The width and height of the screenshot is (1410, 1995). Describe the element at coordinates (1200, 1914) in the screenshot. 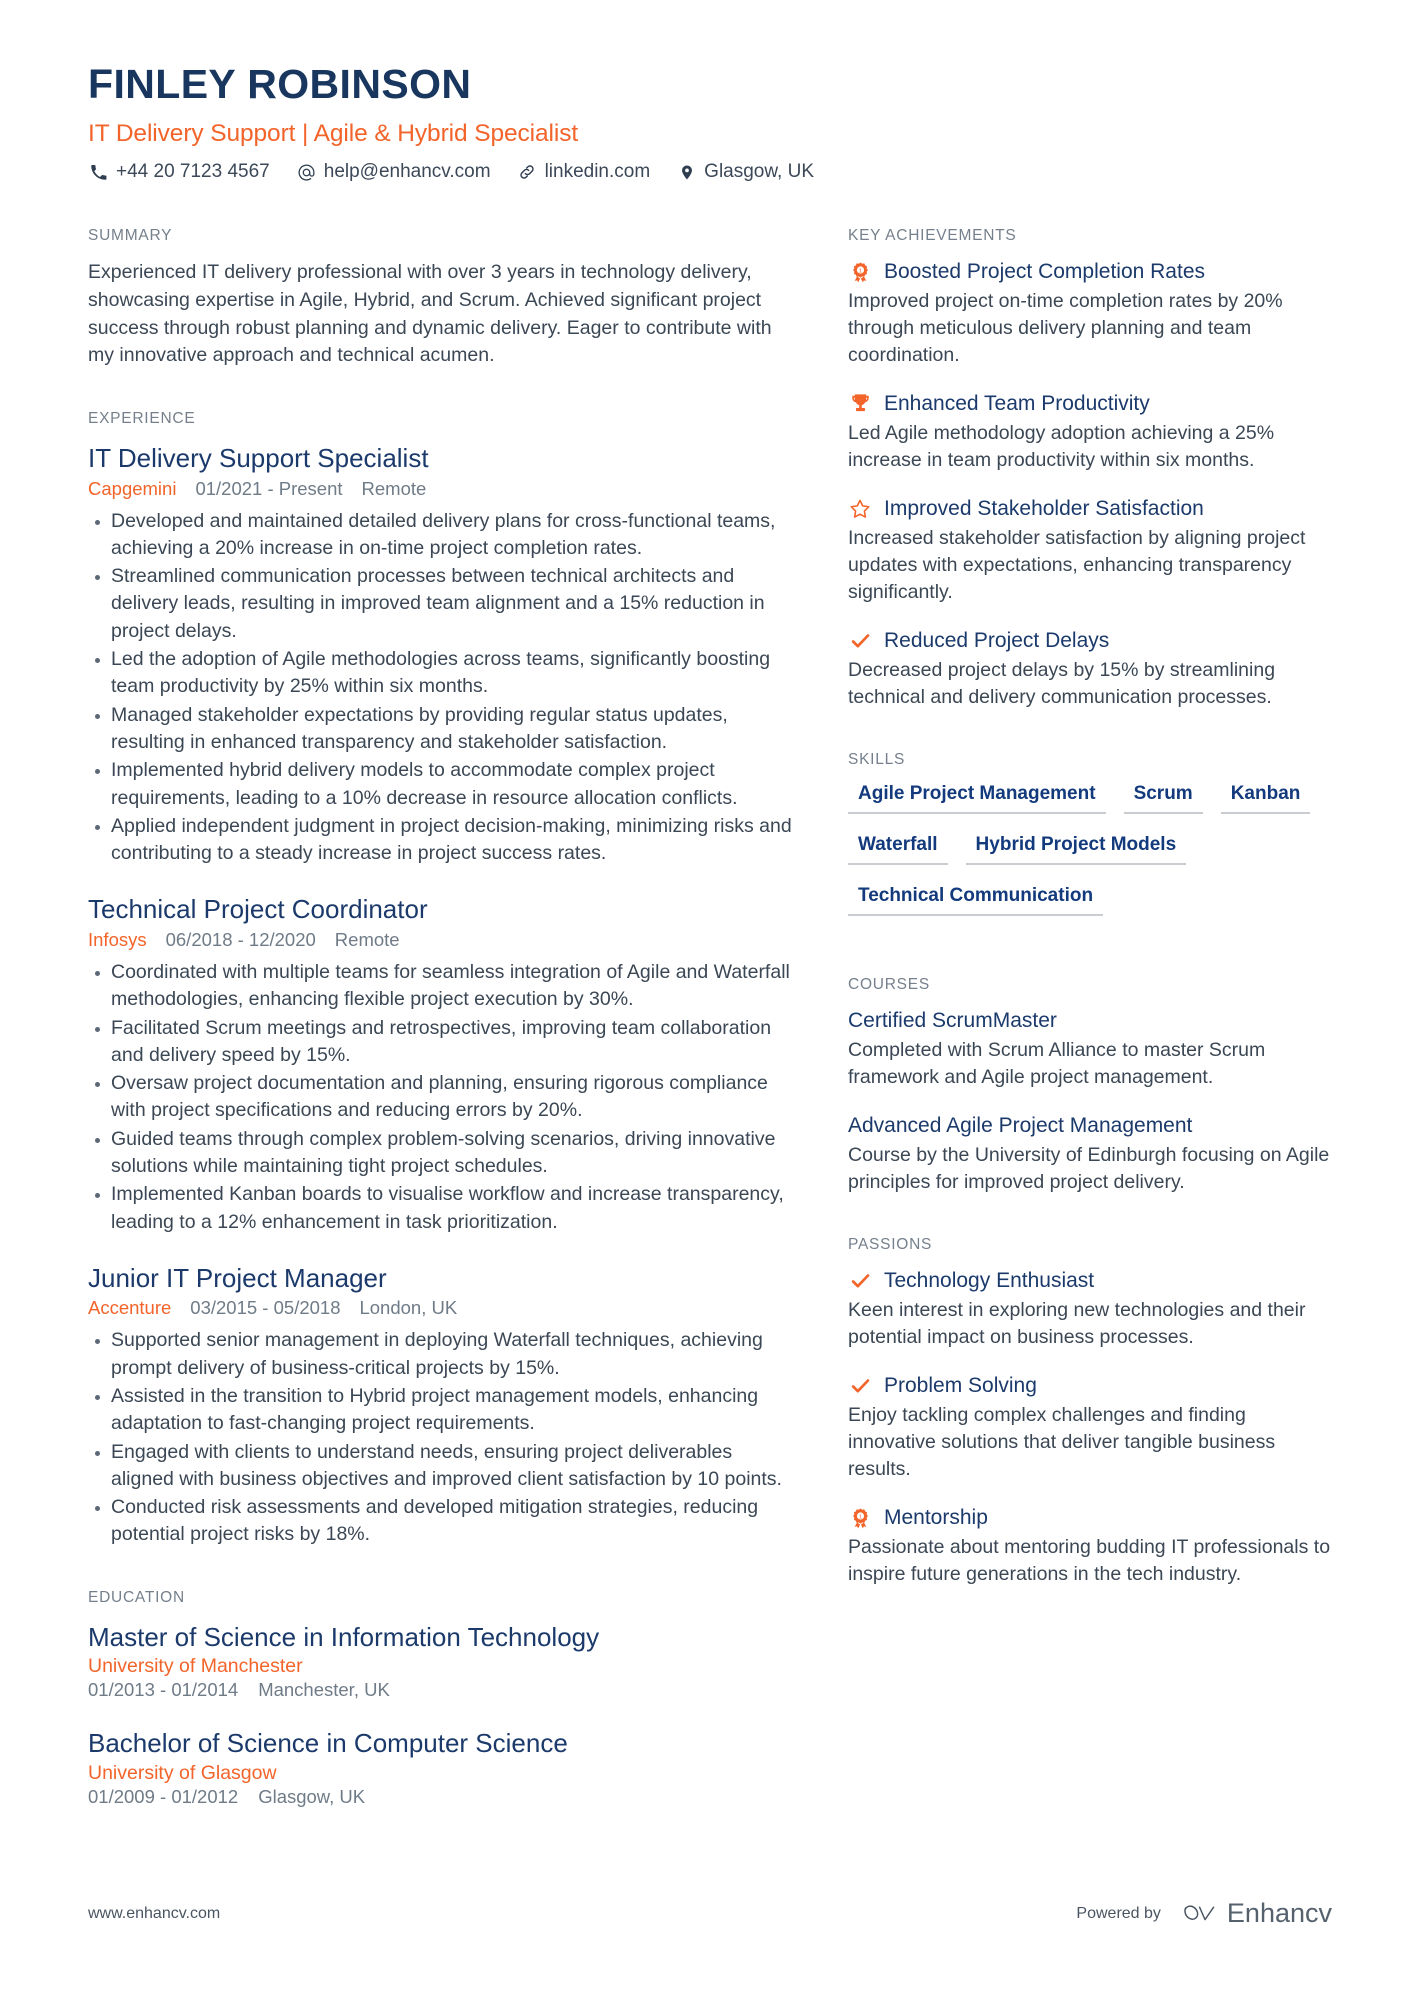

I see `enhancv-mark-icon` at that location.